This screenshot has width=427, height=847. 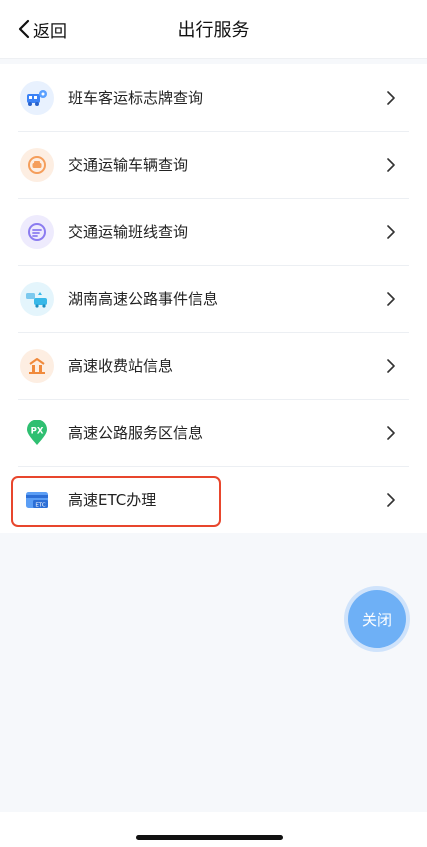 What do you see at coordinates (143, 299) in the screenshot?
I see `menu-item-label: 湖南高速公路事件信息` at bounding box center [143, 299].